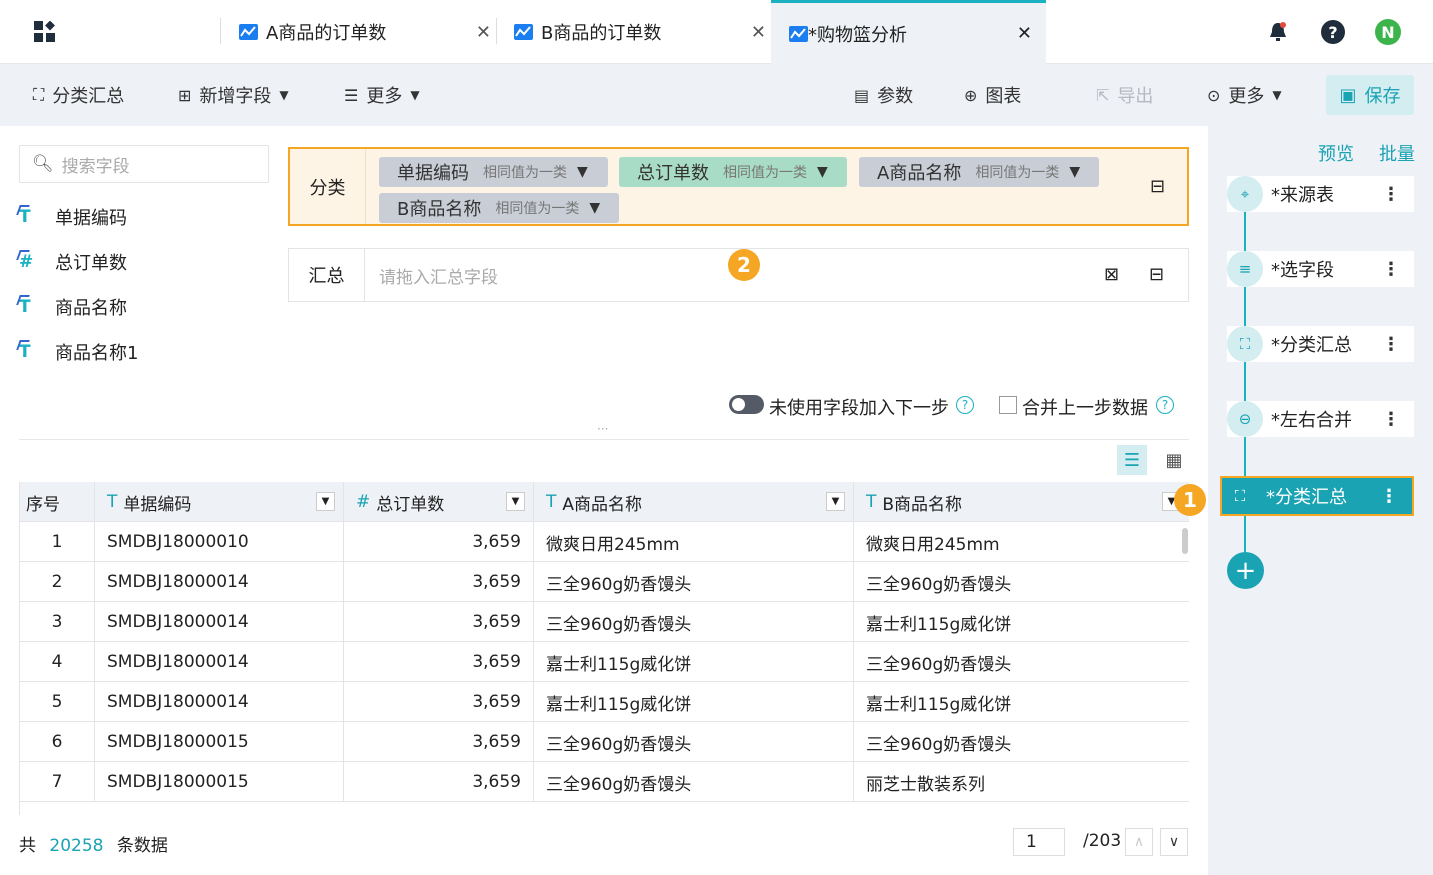  I want to click on field-item: T 单据编码, so click(73, 217).